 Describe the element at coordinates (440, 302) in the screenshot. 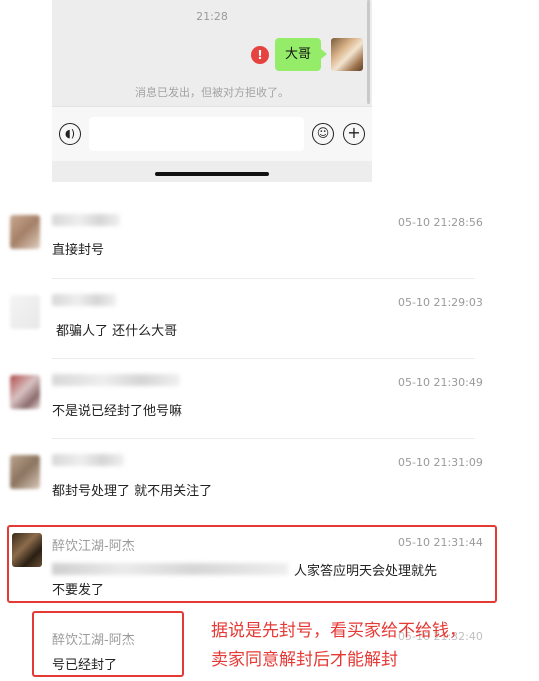

I see `comment-time: 05-10 21:29:03` at that location.